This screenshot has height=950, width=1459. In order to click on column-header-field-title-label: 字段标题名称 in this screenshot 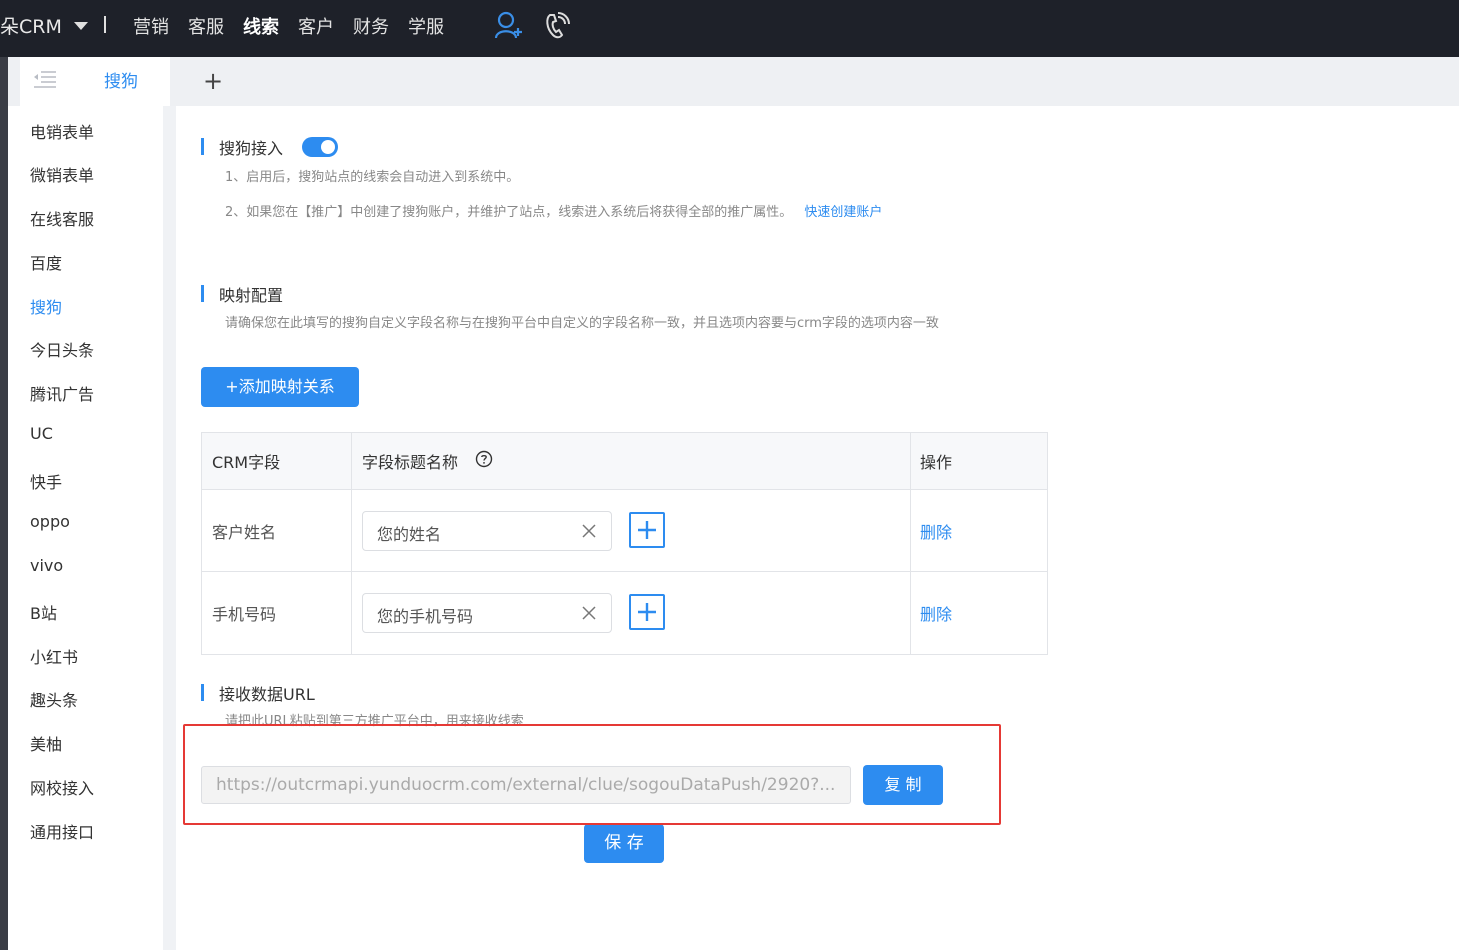, I will do `click(410, 462)`.